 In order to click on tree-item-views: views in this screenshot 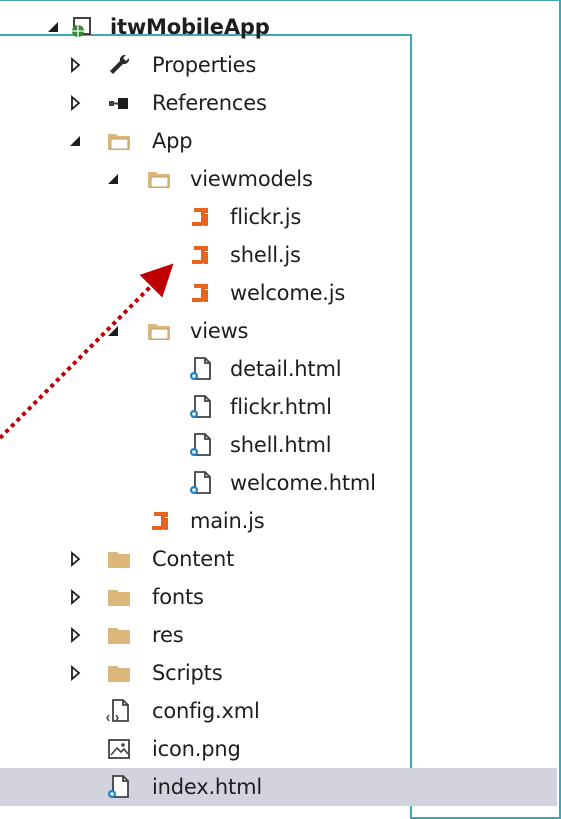, I will do `click(278, 331)`.